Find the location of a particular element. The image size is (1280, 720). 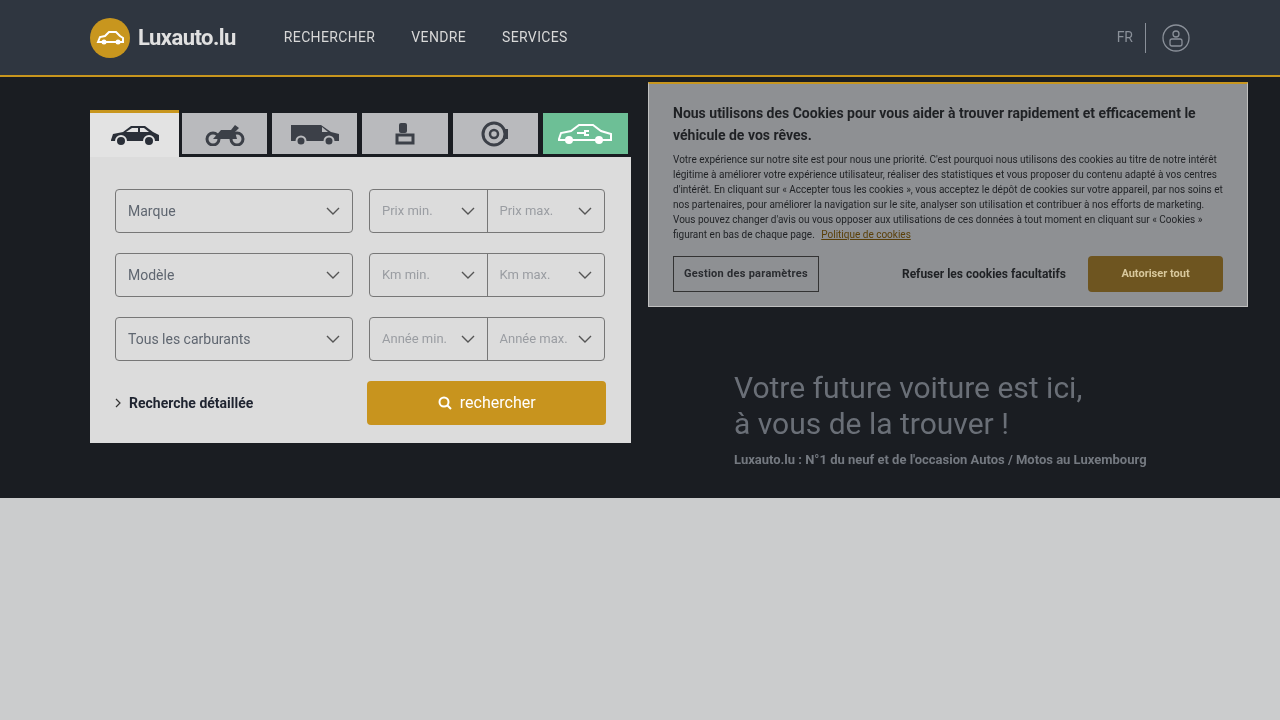

nav-link: VENDRE is located at coordinates (439, 37).